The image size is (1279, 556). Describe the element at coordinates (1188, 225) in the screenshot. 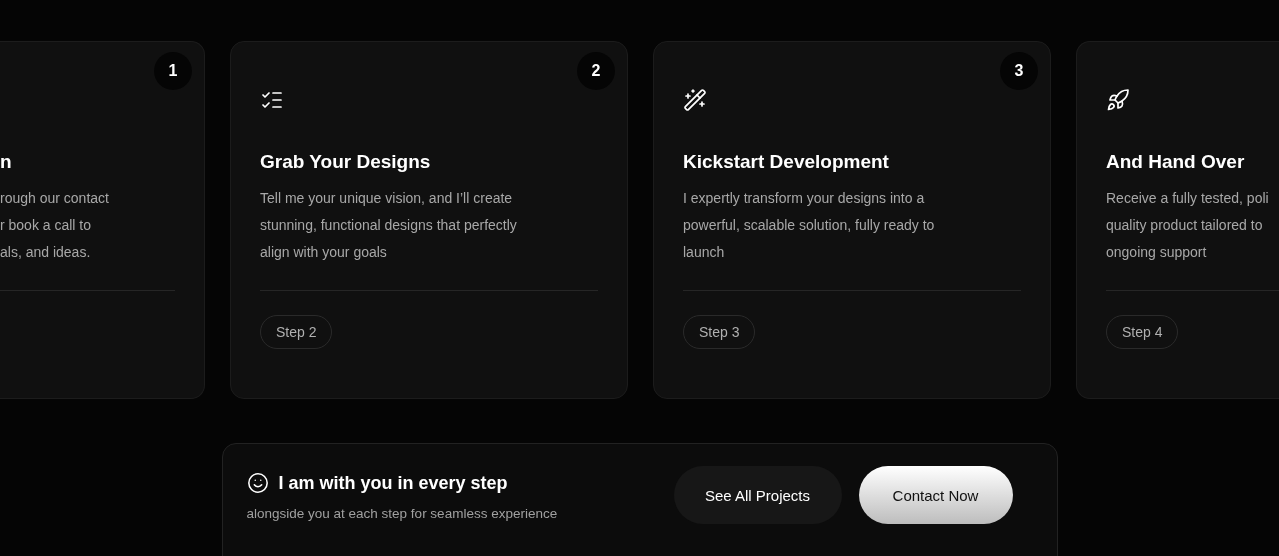

I see `card-description: Receive a fully tested, poli quality product tailored to ongoing support` at that location.